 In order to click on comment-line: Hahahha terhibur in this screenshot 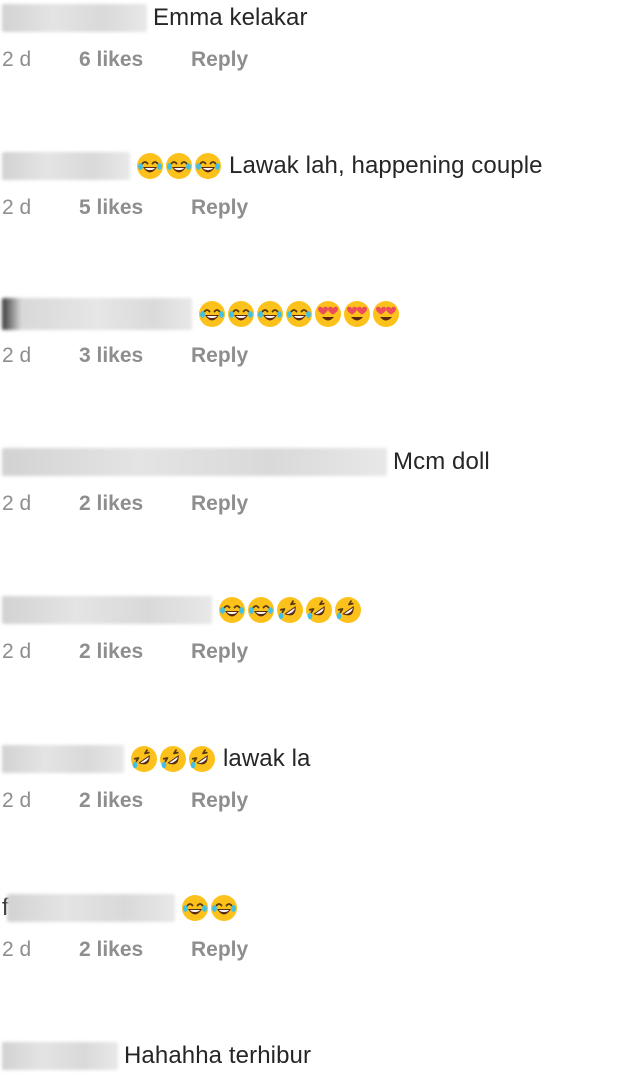, I will do `click(156, 1056)`.